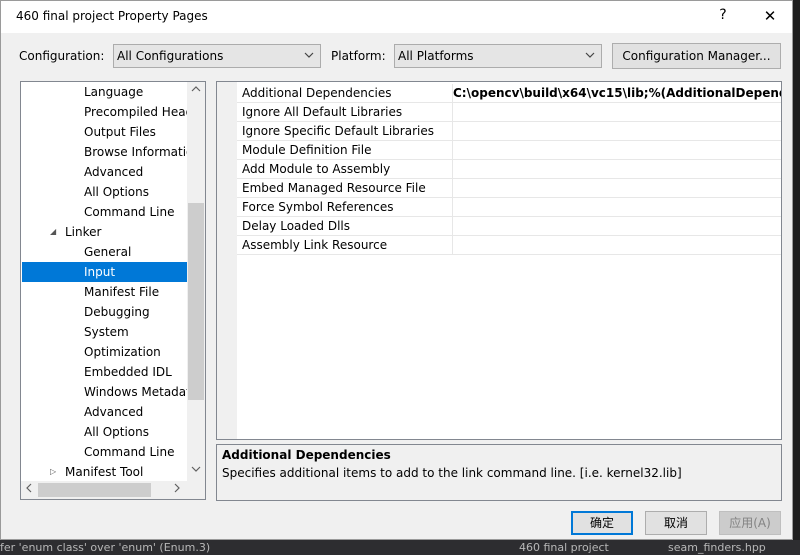 The image size is (800, 555). I want to click on cancel-label: 取消, so click(675, 523).